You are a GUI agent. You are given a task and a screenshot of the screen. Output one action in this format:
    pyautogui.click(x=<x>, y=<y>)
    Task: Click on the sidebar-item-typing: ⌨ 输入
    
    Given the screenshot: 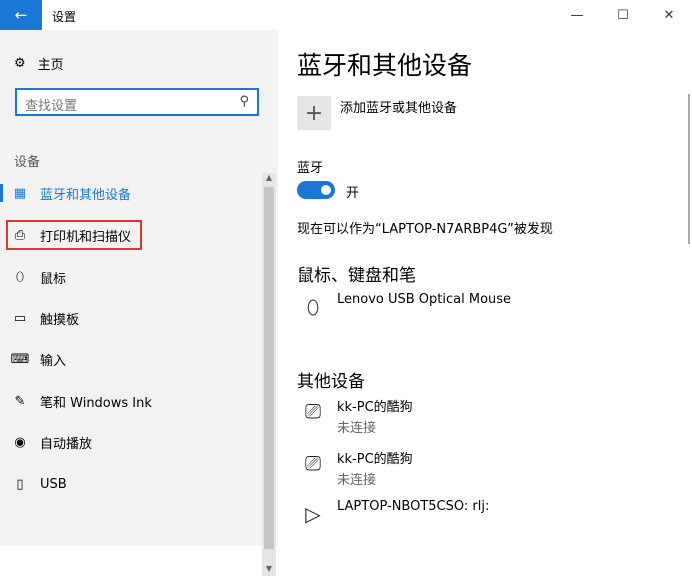 What is the action you would take?
    pyautogui.click(x=131, y=359)
    